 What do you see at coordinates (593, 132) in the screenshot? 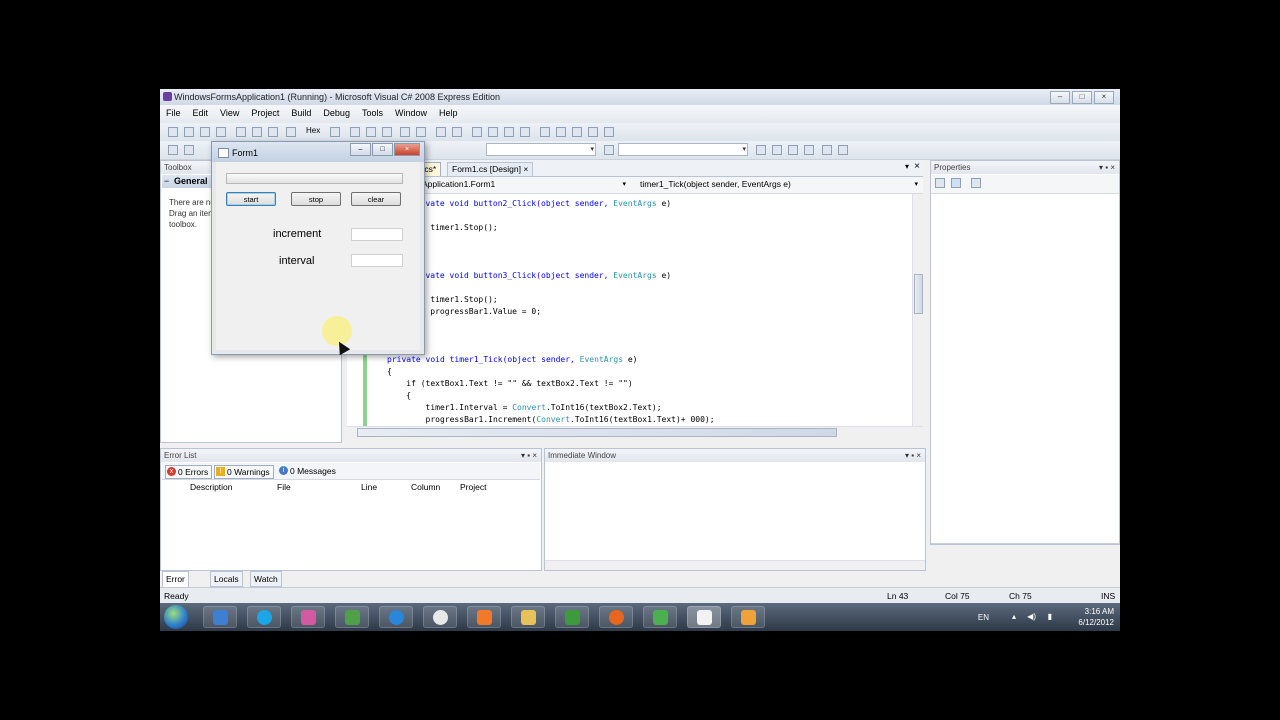
I see `toolbar-options-icon` at bounding box center [593, 132].